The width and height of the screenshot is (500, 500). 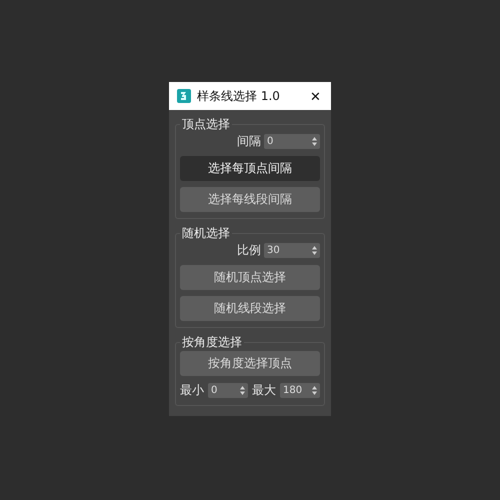 What do you see at coordinates (206, 233) in the screenshot?
I see `group-title: 随机选择` at bounding box center [206, 233].